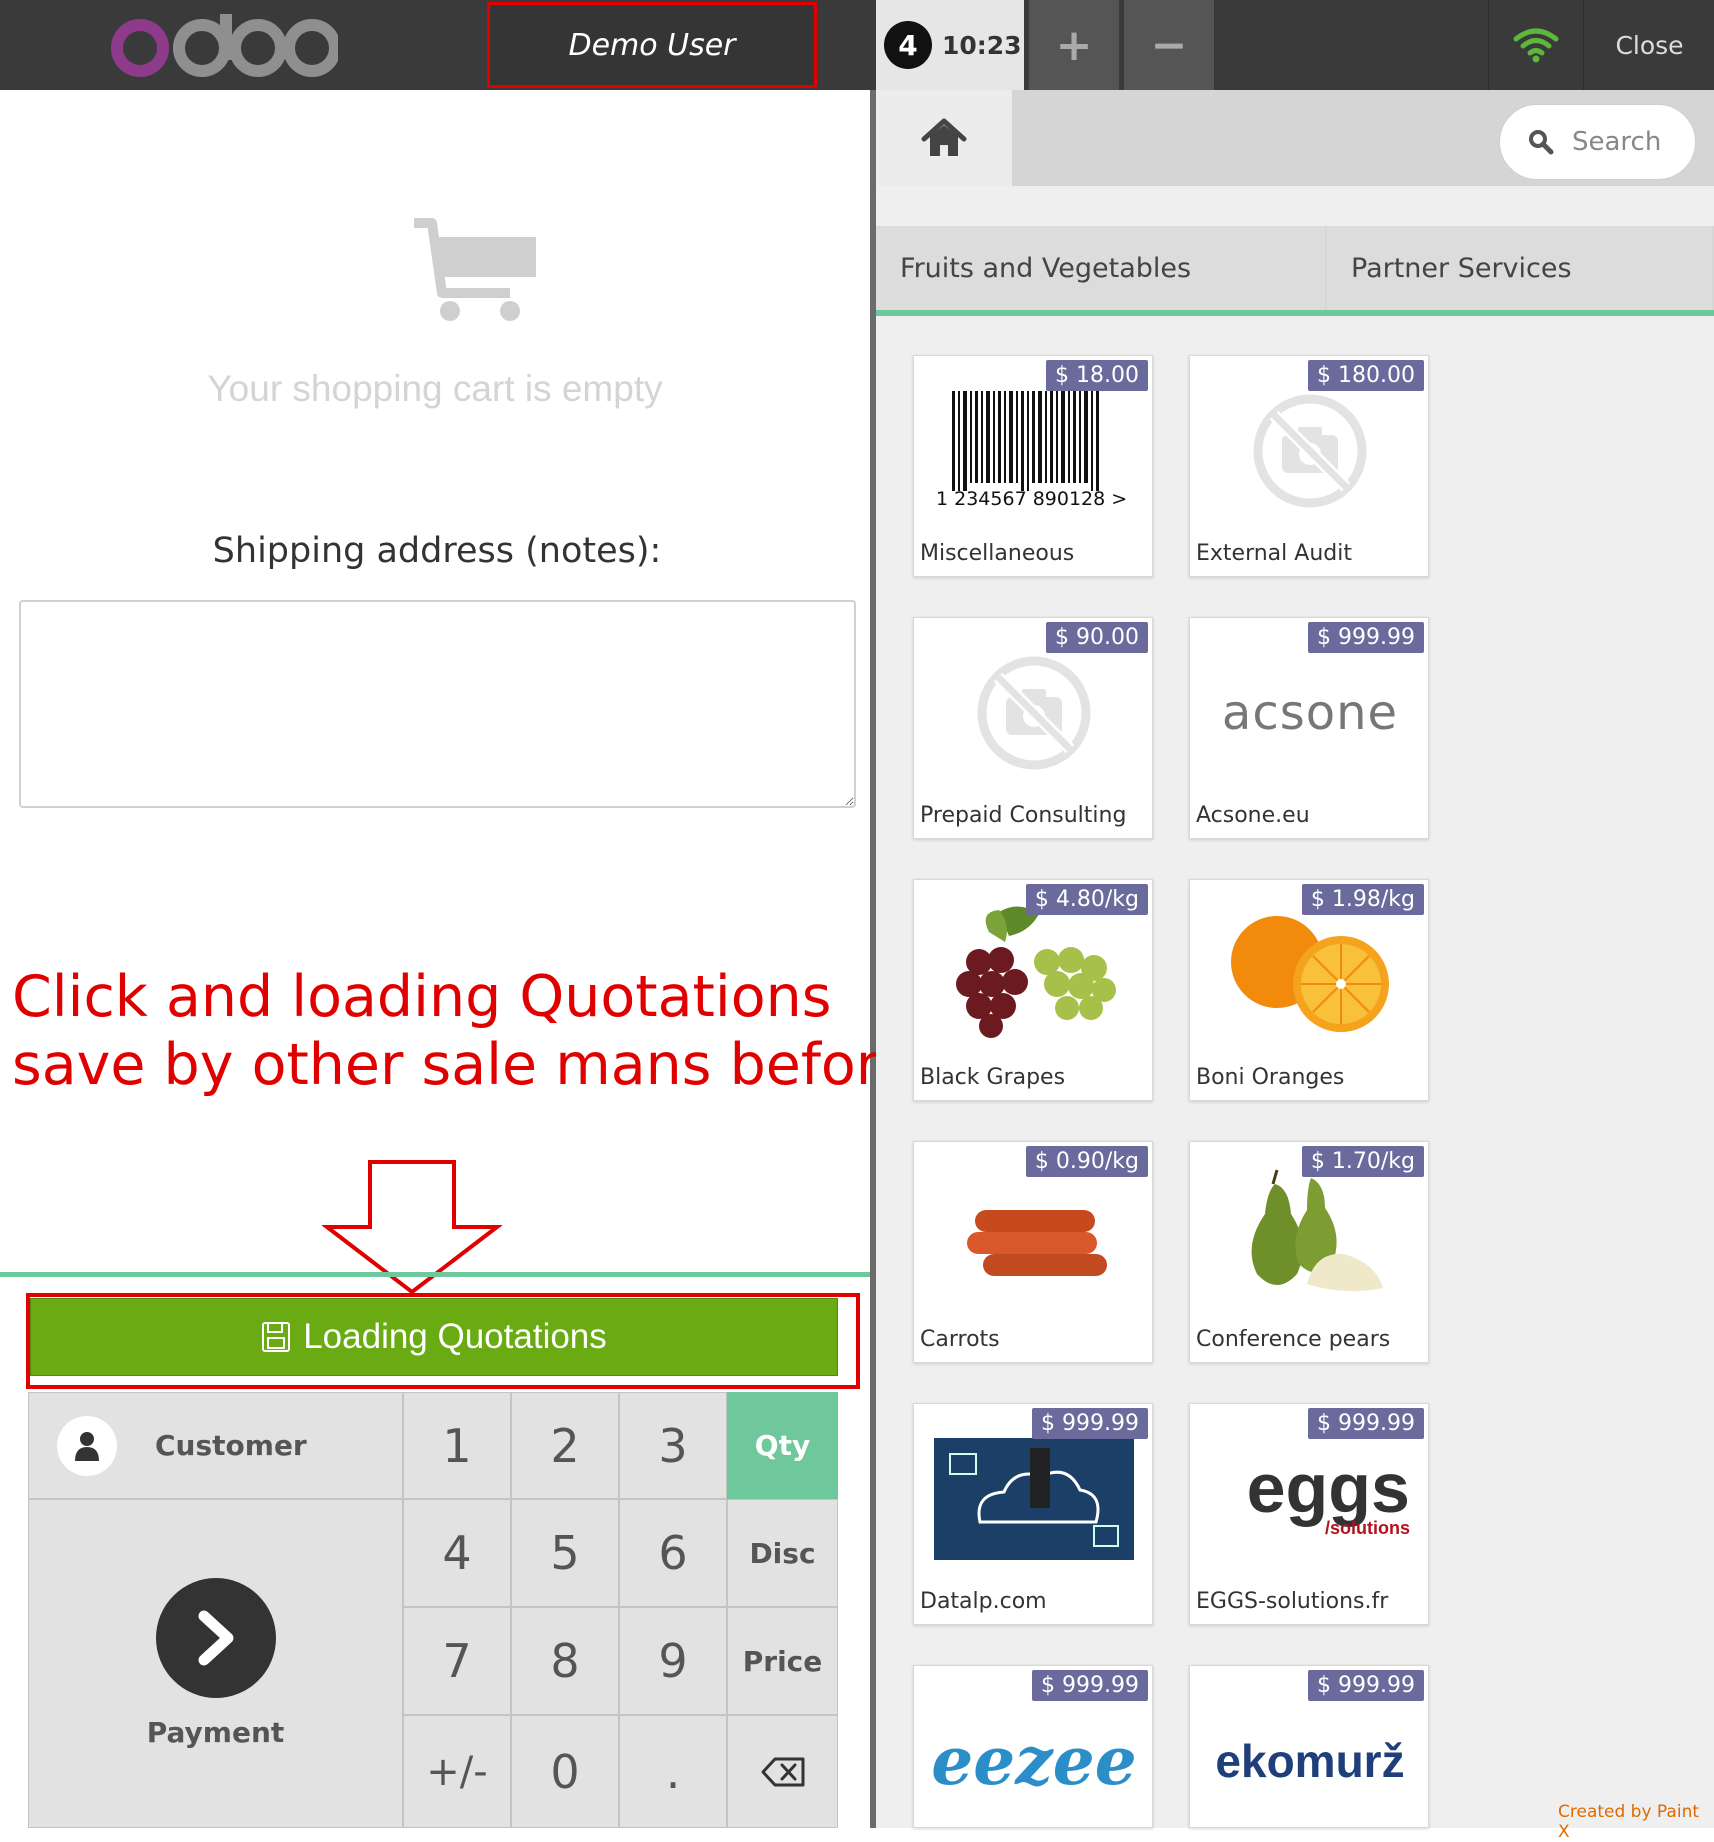 This screenshot has height=1842, width=1714. What do you see at coordinates (1086, 1161) in the screenshot?
I see `product-price: $ 0.90/kg` at bounding box center [1086, 1161].